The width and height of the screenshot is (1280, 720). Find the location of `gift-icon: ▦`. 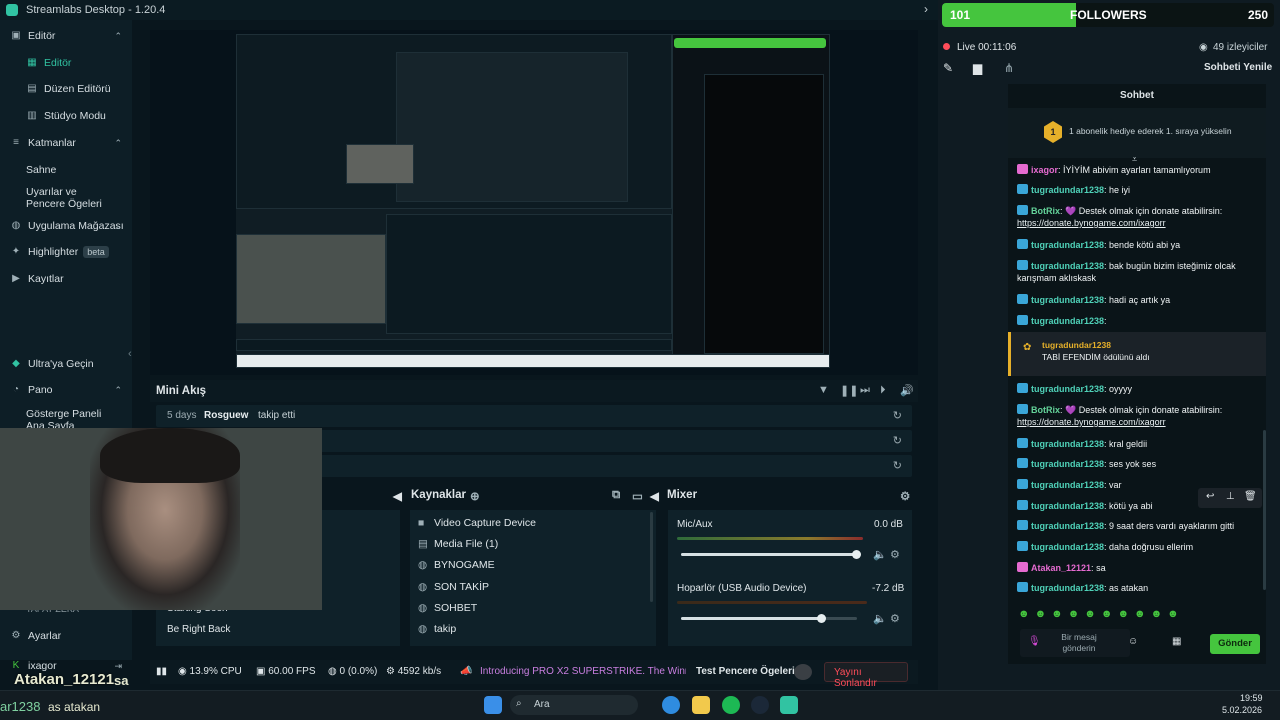

gift-icon: ▦ is located at coordinates (1176, 641).